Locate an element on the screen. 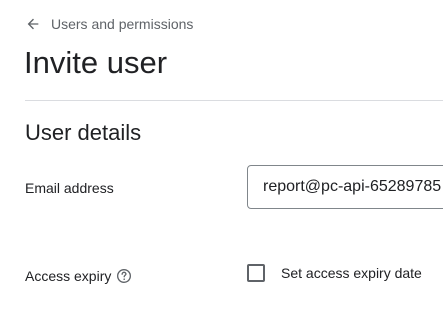 Image resolution: width=443 pixels, height=317 pixels. breadcrumb-link-users-and-permissions: Users and permissions is located at coordinates (122, 24).